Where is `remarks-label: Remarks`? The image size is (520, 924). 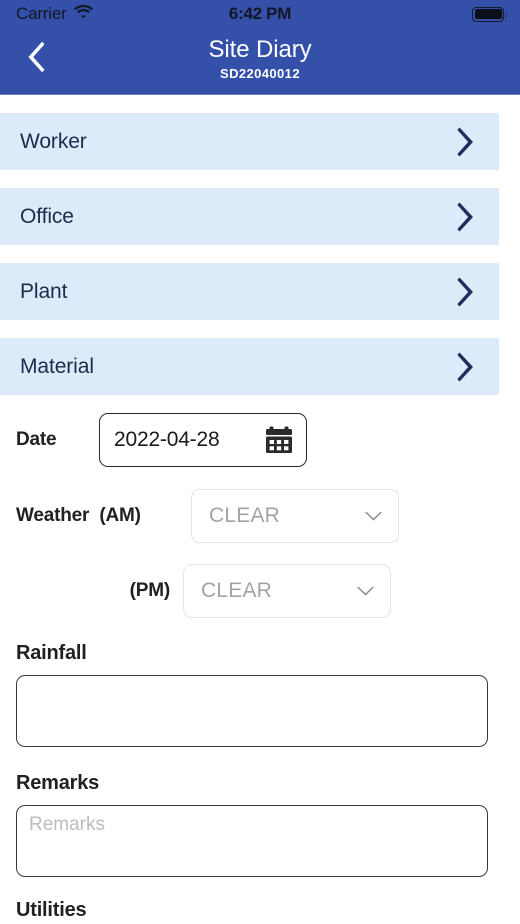 remarks-label: Remarks is located at coordinates (58, 783).